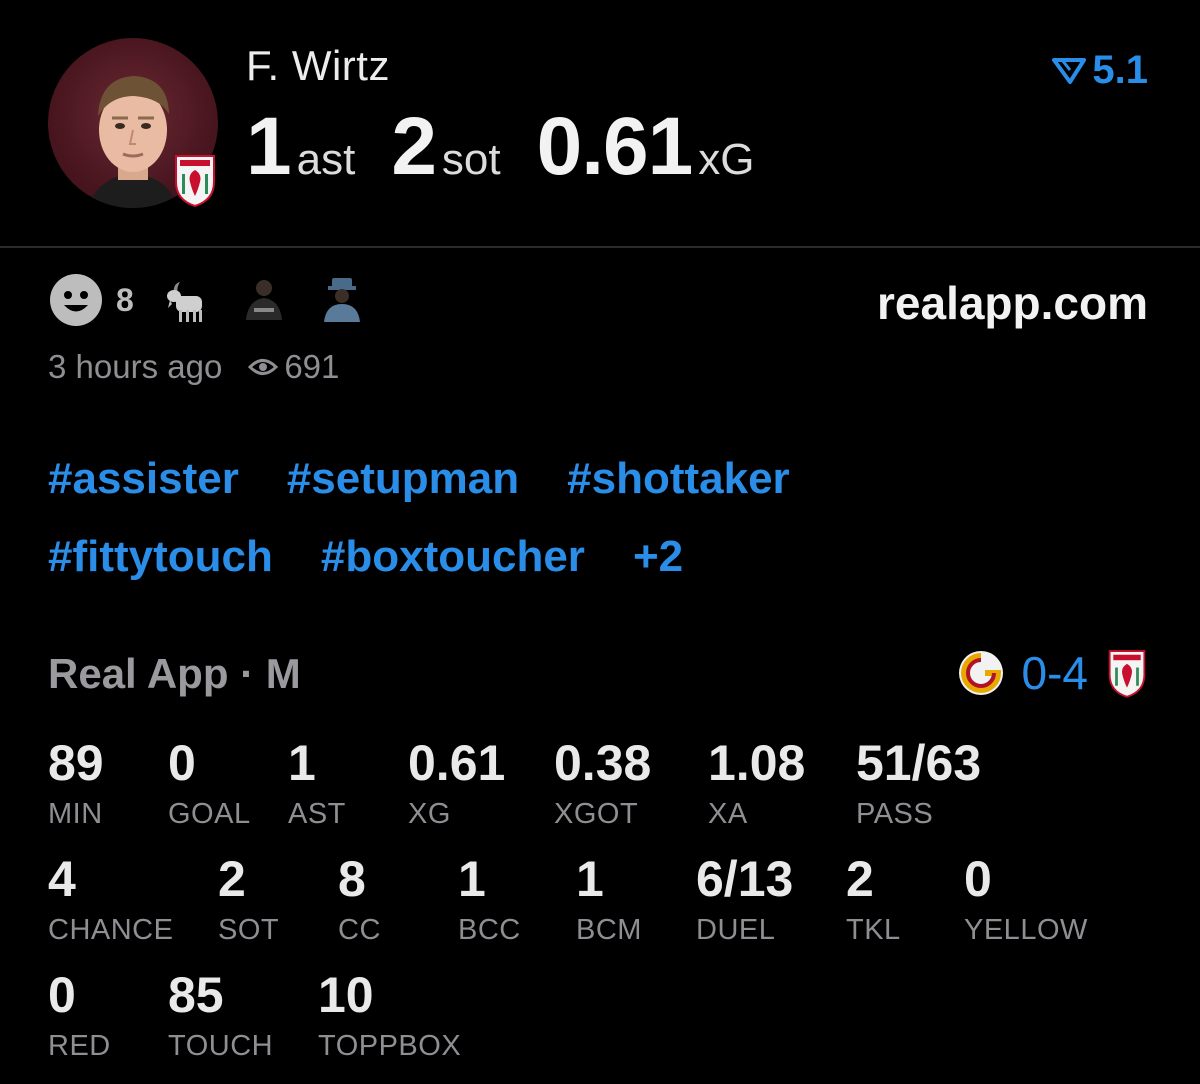 Image resolution: width=1200 pixels, height=1084 pixels. What do you see at coordinates (736, 930) in the screenshot?
I see `stat-label: DUEL` at bounding box center [736, 930].